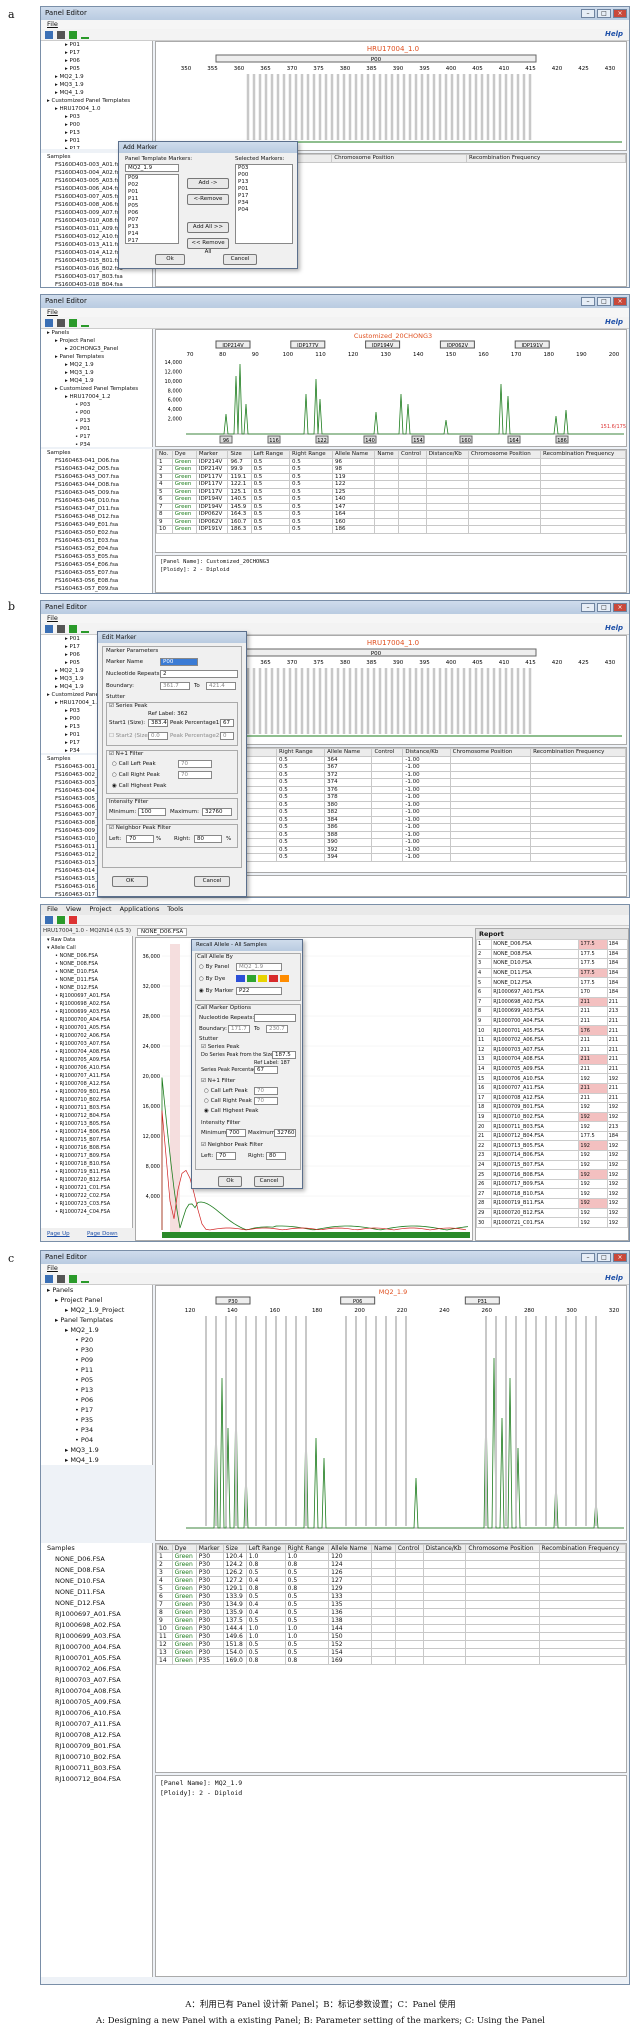  I want to click on report-row: 2 NONE_D08.FSA 177.5 184, so click(552, 954).